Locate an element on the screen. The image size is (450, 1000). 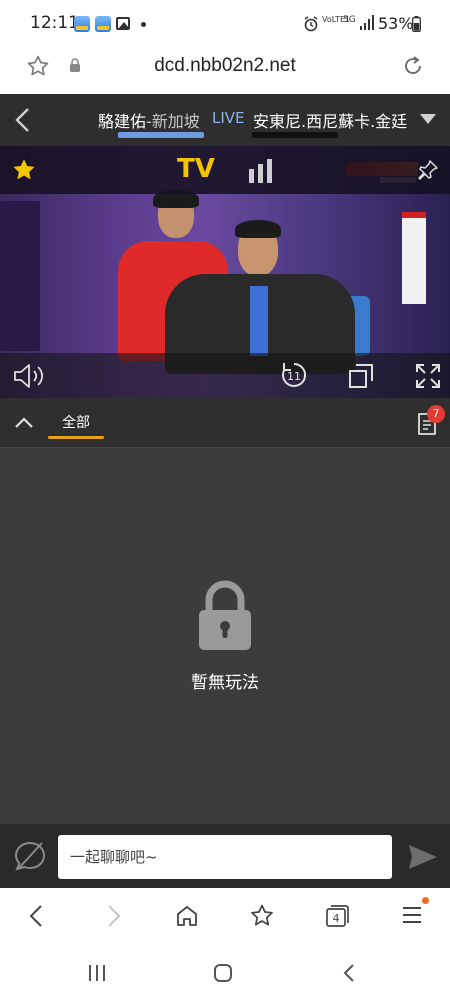
signal-icon is located at coordinates (367, 22).